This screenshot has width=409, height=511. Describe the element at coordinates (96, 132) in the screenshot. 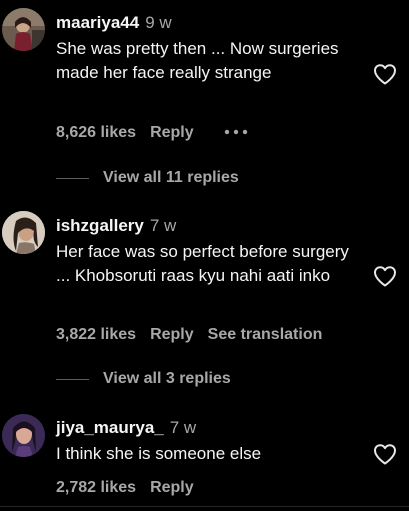

I see `like-count: 8,626 likes` at that location.